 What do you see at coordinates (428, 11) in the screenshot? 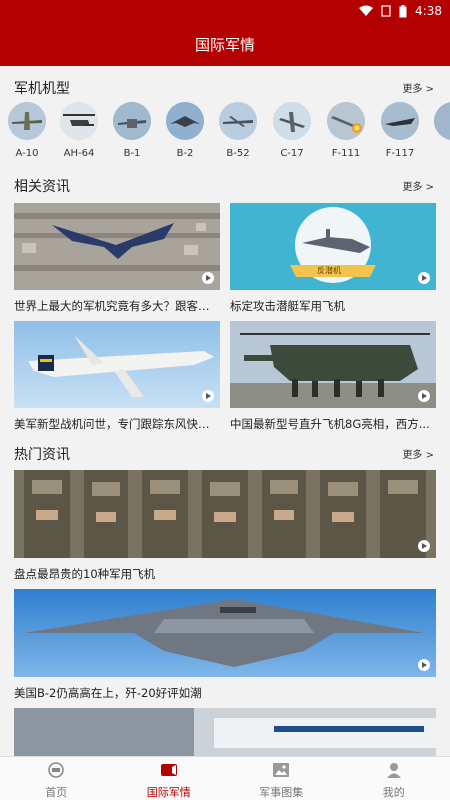
I see `status-time: 4:38` at bounding box center [428, 11].